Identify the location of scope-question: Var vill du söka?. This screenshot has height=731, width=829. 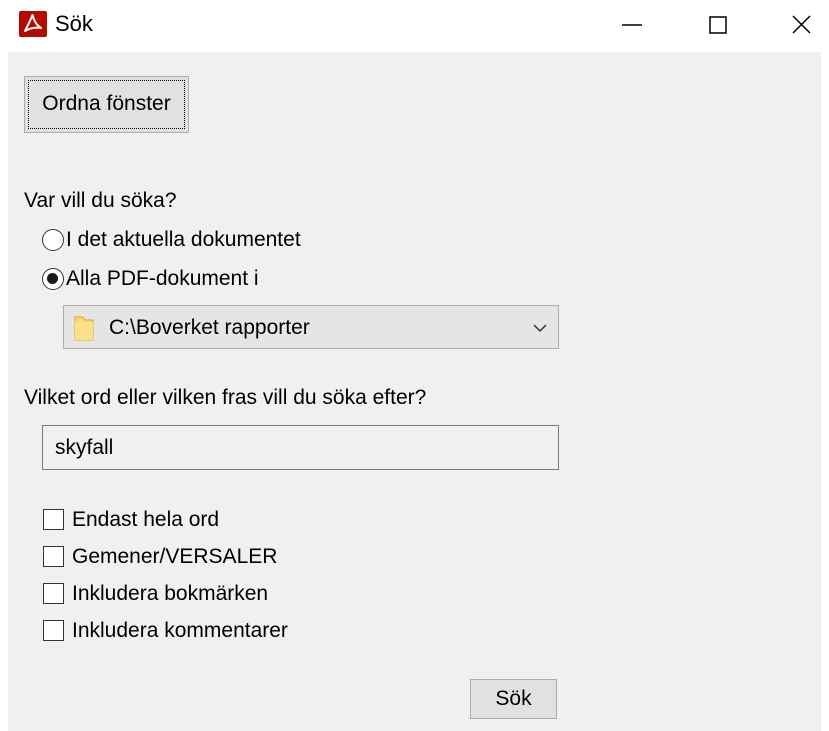
(100, 200).